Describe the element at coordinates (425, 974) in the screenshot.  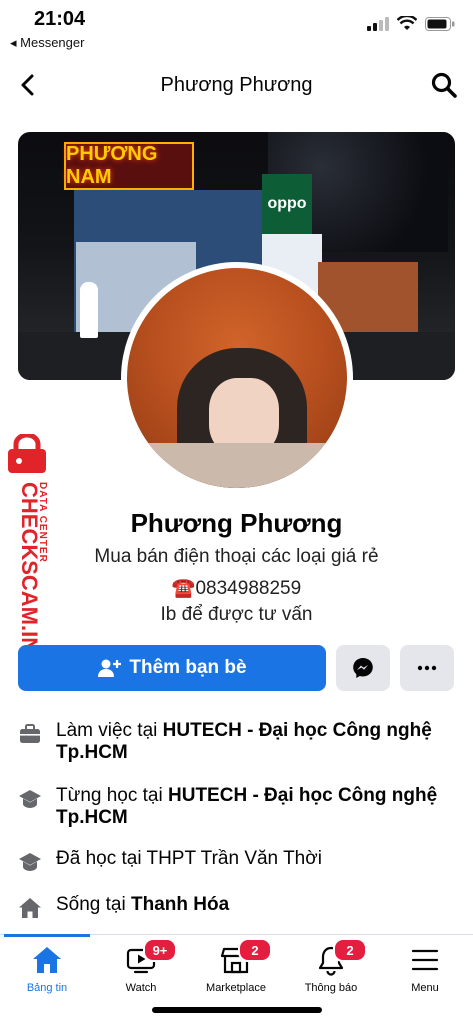
I see `tab-menu: Menu` at that location.